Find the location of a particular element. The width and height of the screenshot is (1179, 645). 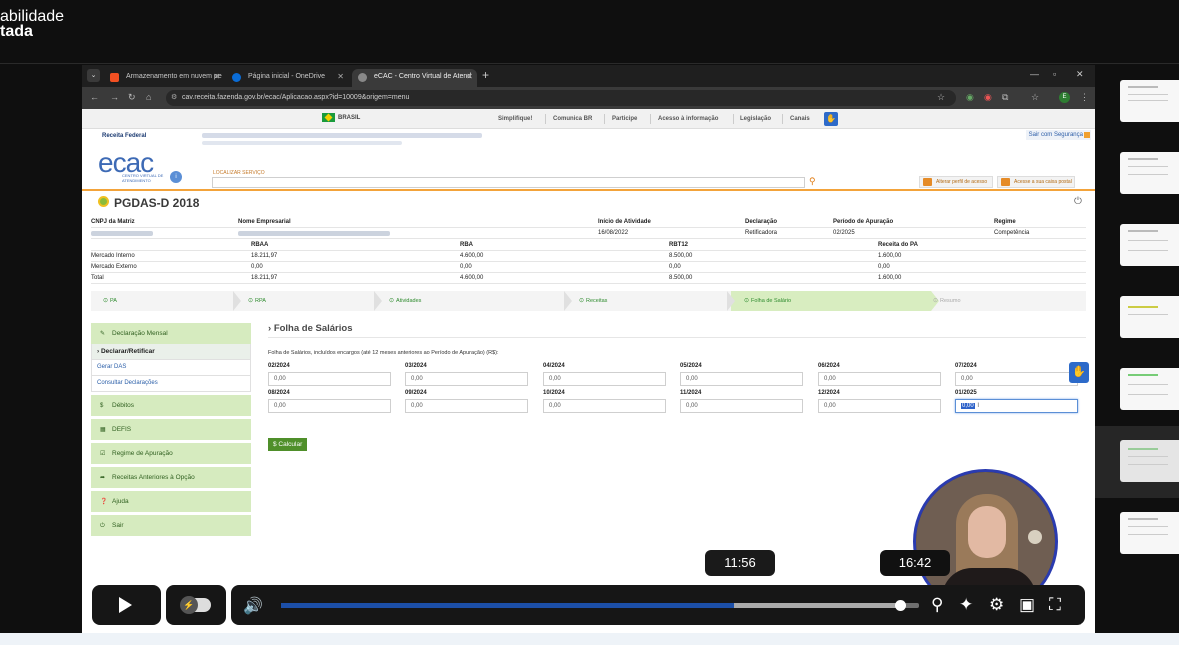

sidebar-item-sair: ⏻ Sair is located at coordinates (171, 525).